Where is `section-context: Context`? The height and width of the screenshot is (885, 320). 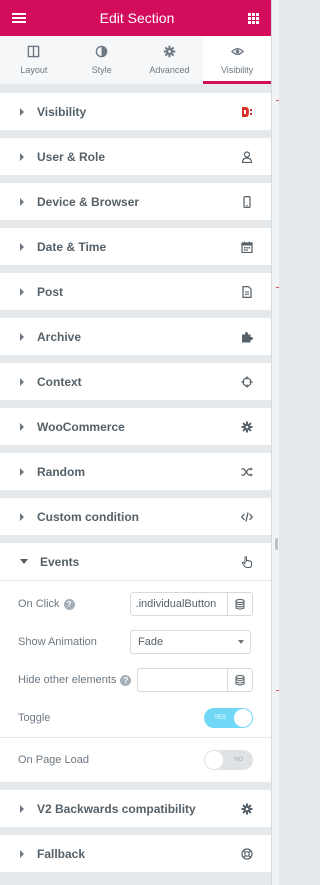
section-context: Context is located at coordinates (135, 381).